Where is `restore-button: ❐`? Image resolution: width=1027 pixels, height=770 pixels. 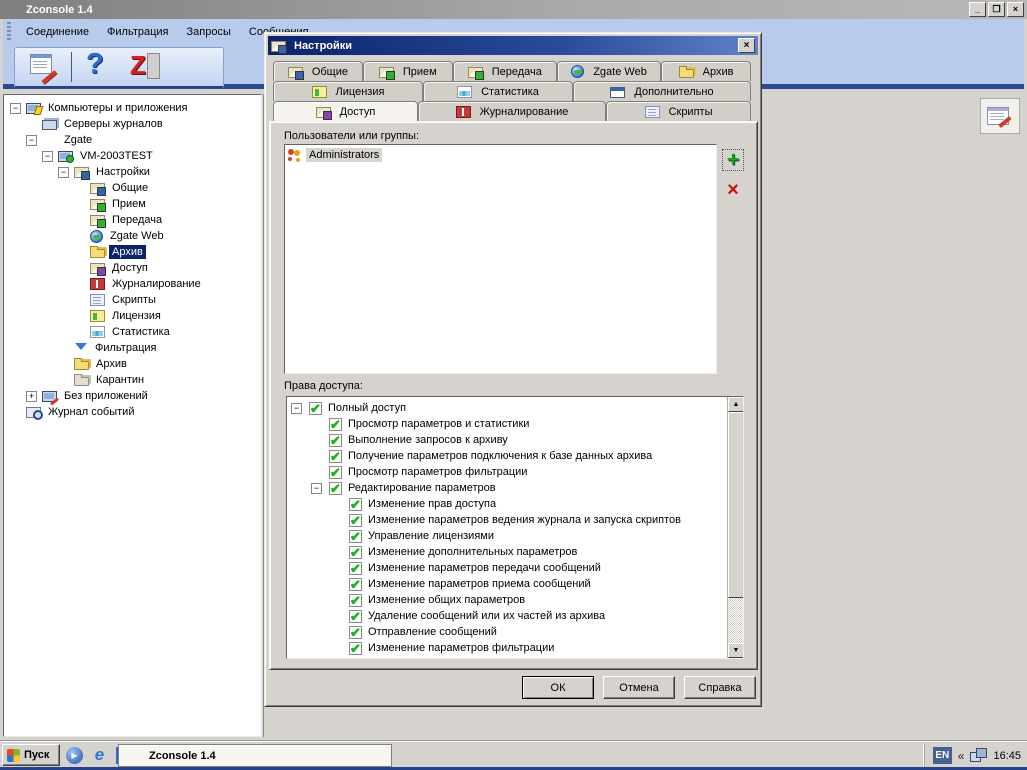 restore-button: ❐ is located at coordinates (996, 9).